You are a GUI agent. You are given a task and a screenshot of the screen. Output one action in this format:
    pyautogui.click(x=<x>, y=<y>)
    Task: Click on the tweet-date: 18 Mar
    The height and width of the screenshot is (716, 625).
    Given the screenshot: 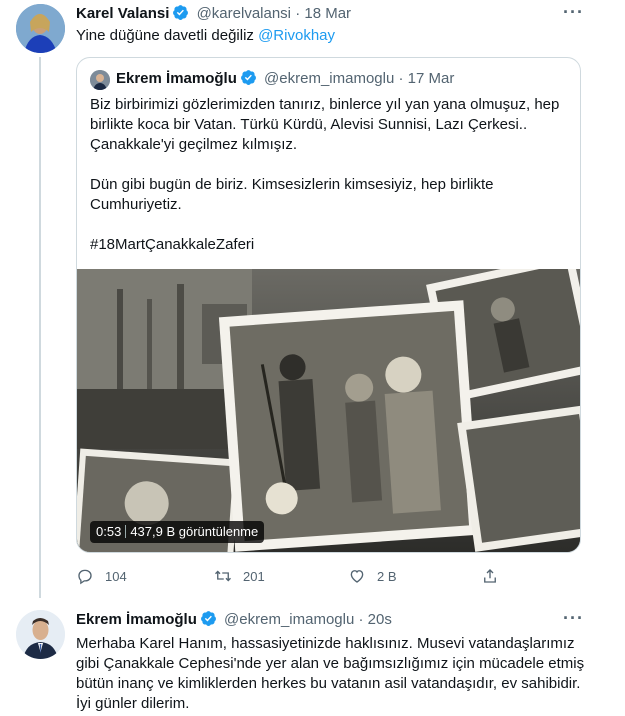 What is the action you would take?
    pyautogui.click(x=327, y=13)
    